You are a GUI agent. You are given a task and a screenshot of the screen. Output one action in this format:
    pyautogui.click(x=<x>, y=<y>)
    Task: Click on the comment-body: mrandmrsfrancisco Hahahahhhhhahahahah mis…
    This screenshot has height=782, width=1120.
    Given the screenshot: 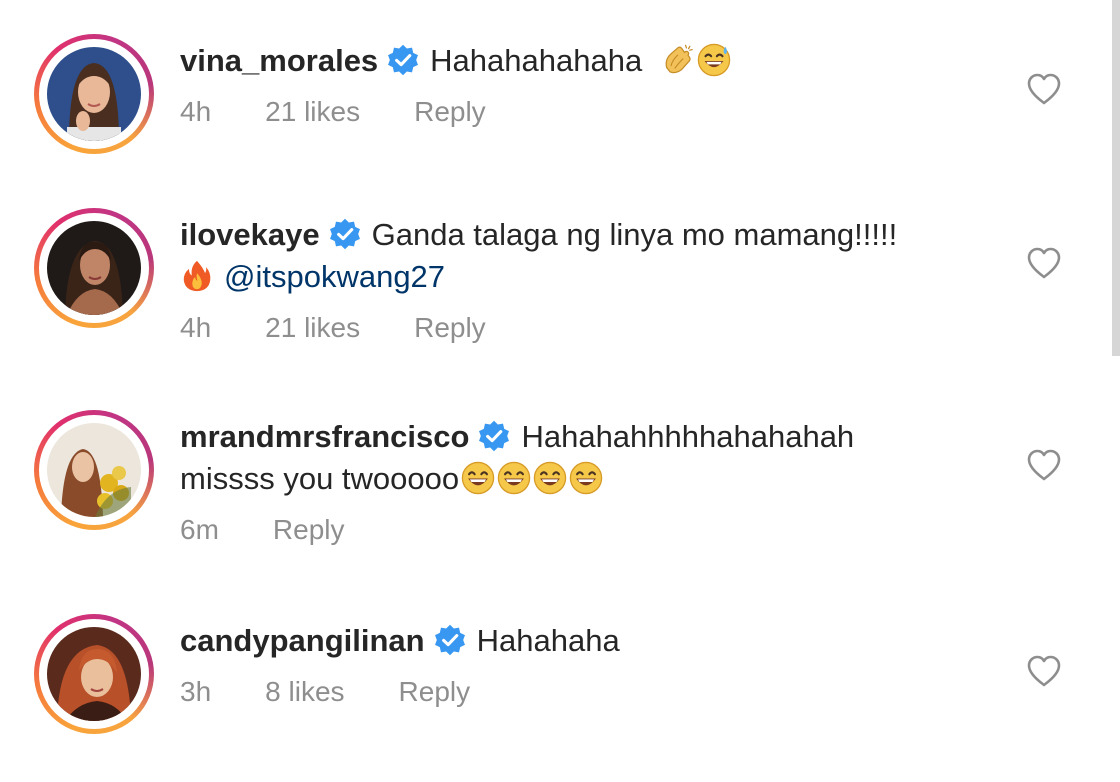 What is the action you would take?
    pyautogui.click(x=585, y=481)
    